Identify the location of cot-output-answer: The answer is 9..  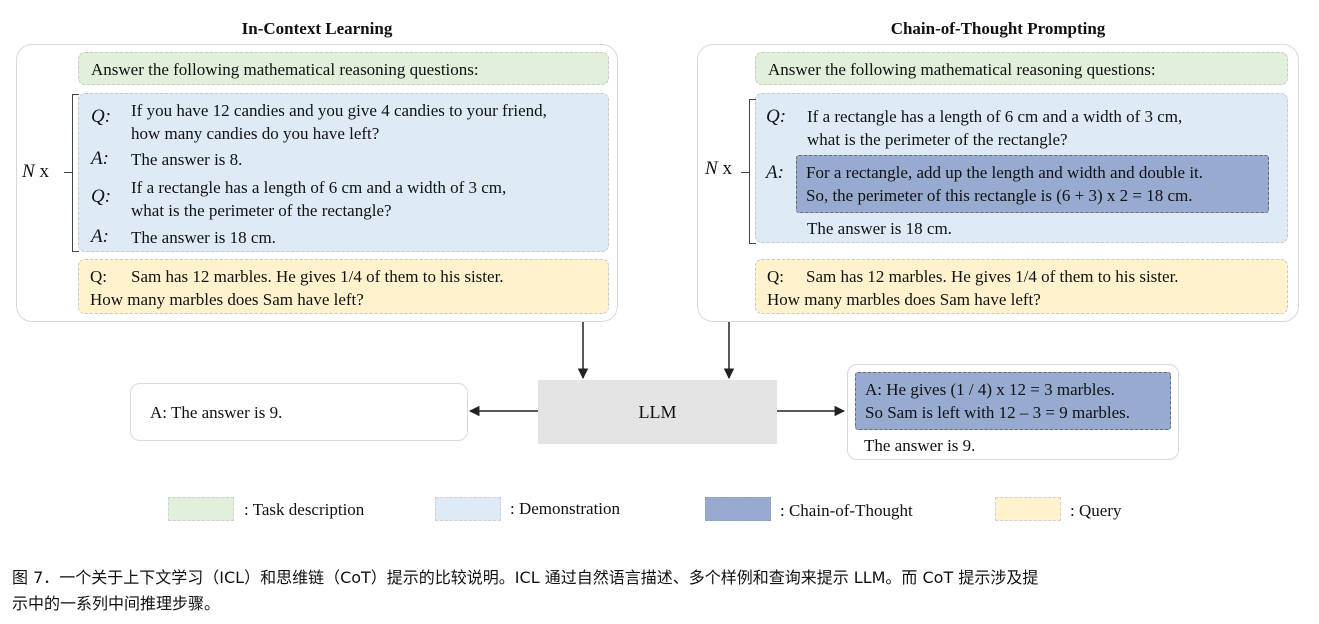
(920, 445).